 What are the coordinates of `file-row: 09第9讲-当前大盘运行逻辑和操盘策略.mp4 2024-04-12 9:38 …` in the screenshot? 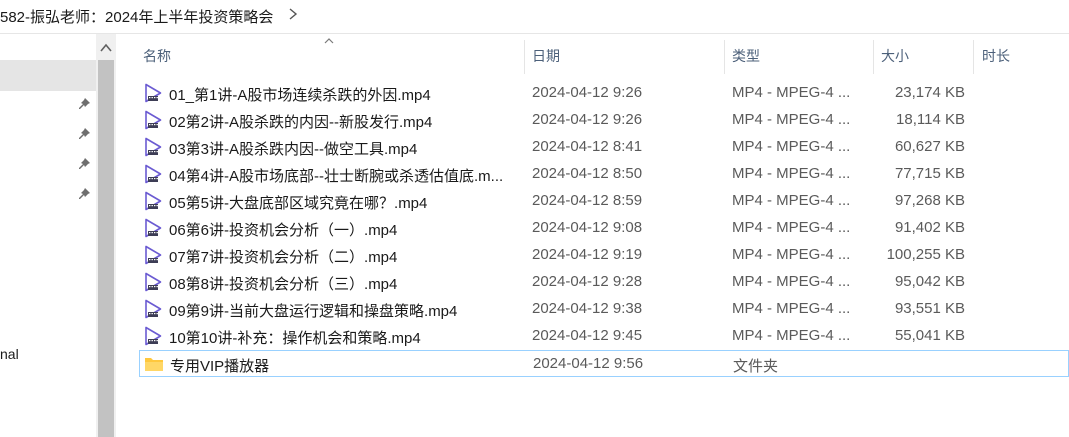 It's located at (604, 309).